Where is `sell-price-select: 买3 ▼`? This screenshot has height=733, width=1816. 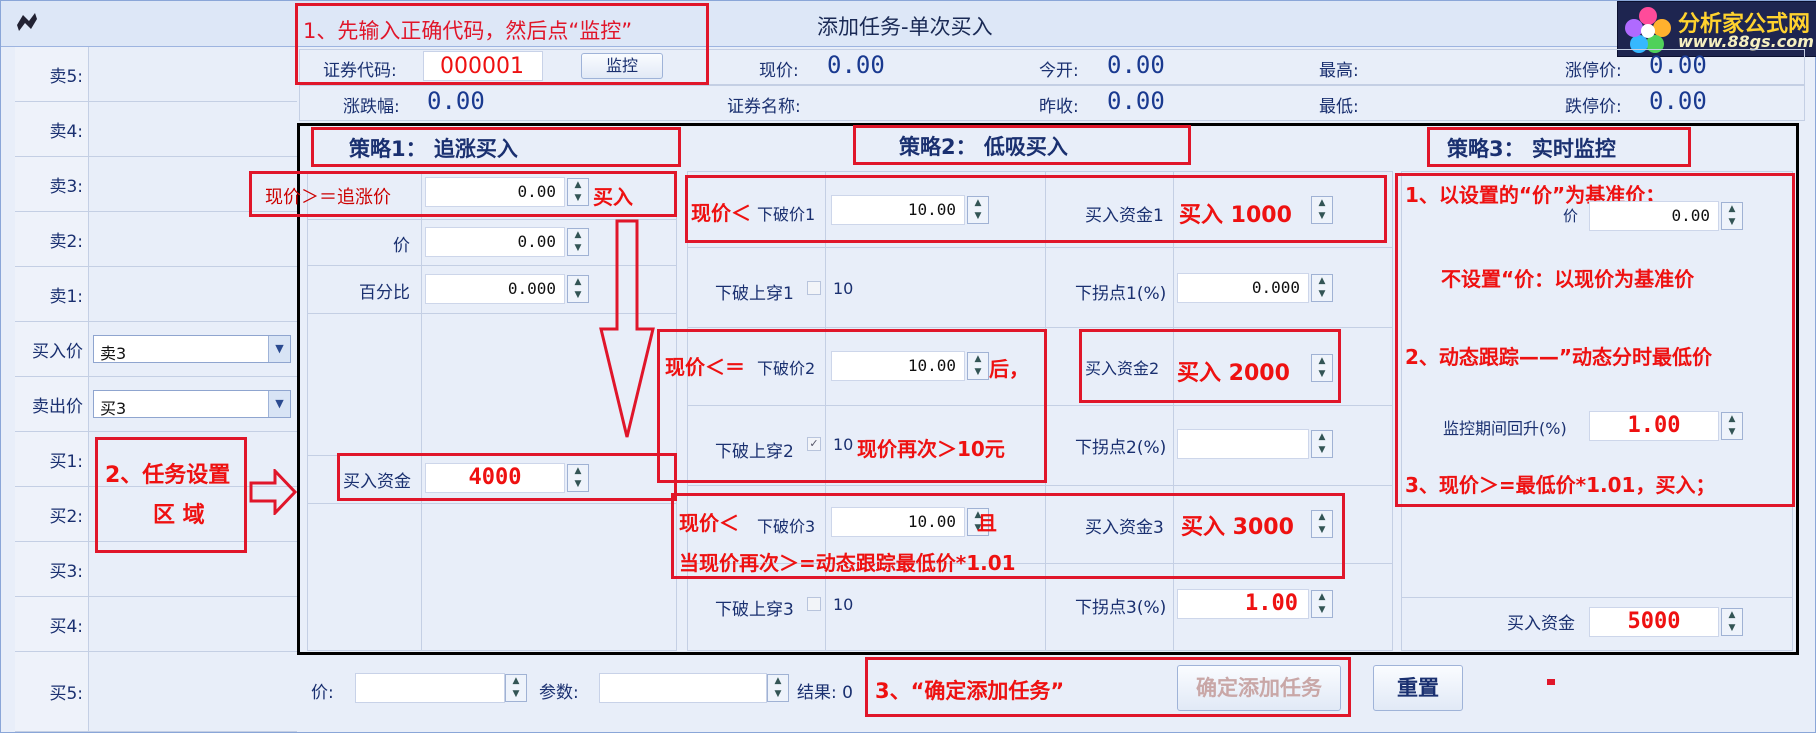 sell-price-select: 买3 ▼ is located at coordinates (192, 404).